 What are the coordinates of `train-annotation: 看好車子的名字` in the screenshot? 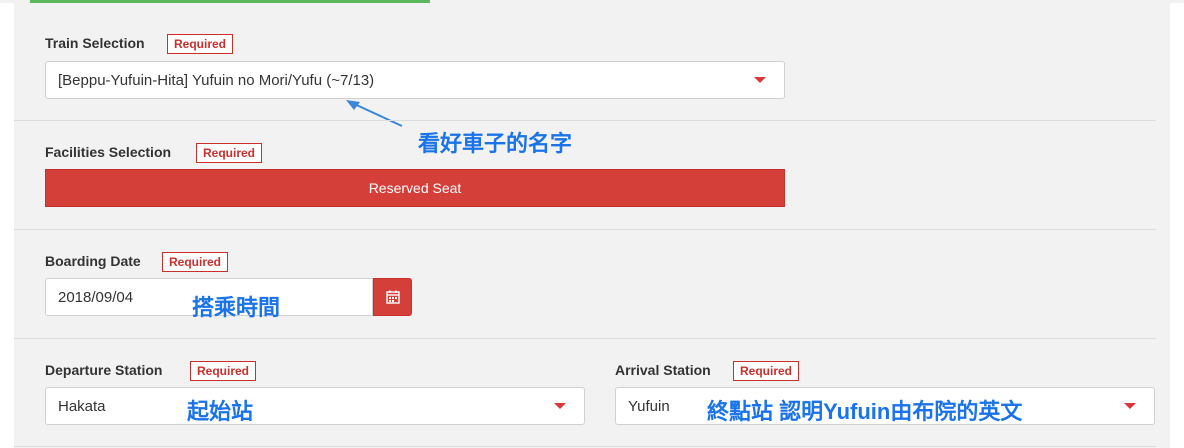 It's located at (495, 143).